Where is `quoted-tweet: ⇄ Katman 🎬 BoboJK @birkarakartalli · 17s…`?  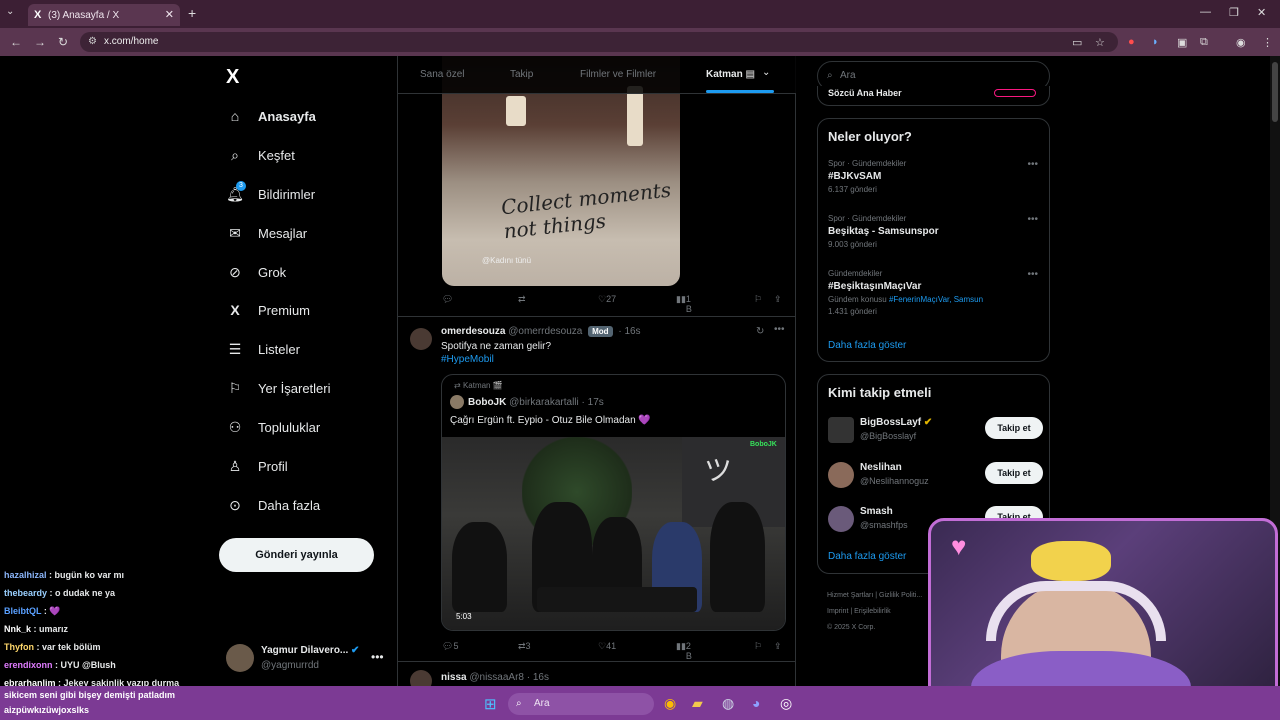
quoted-tweet: ⇄ Katman 🎬 BoboJK @birkarakartalli · 17s… is located at coordinates (613, 502).